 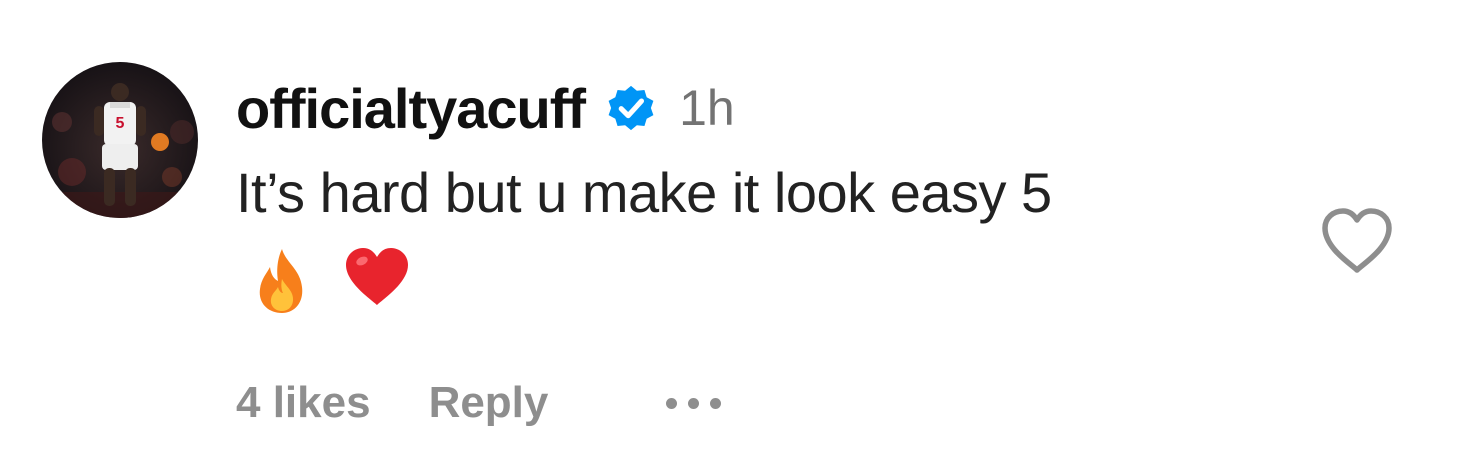 What do you see at coordinates (120, 123) in the screenshot?
I see `svg-text: 5` at bounding box center [120, 123].